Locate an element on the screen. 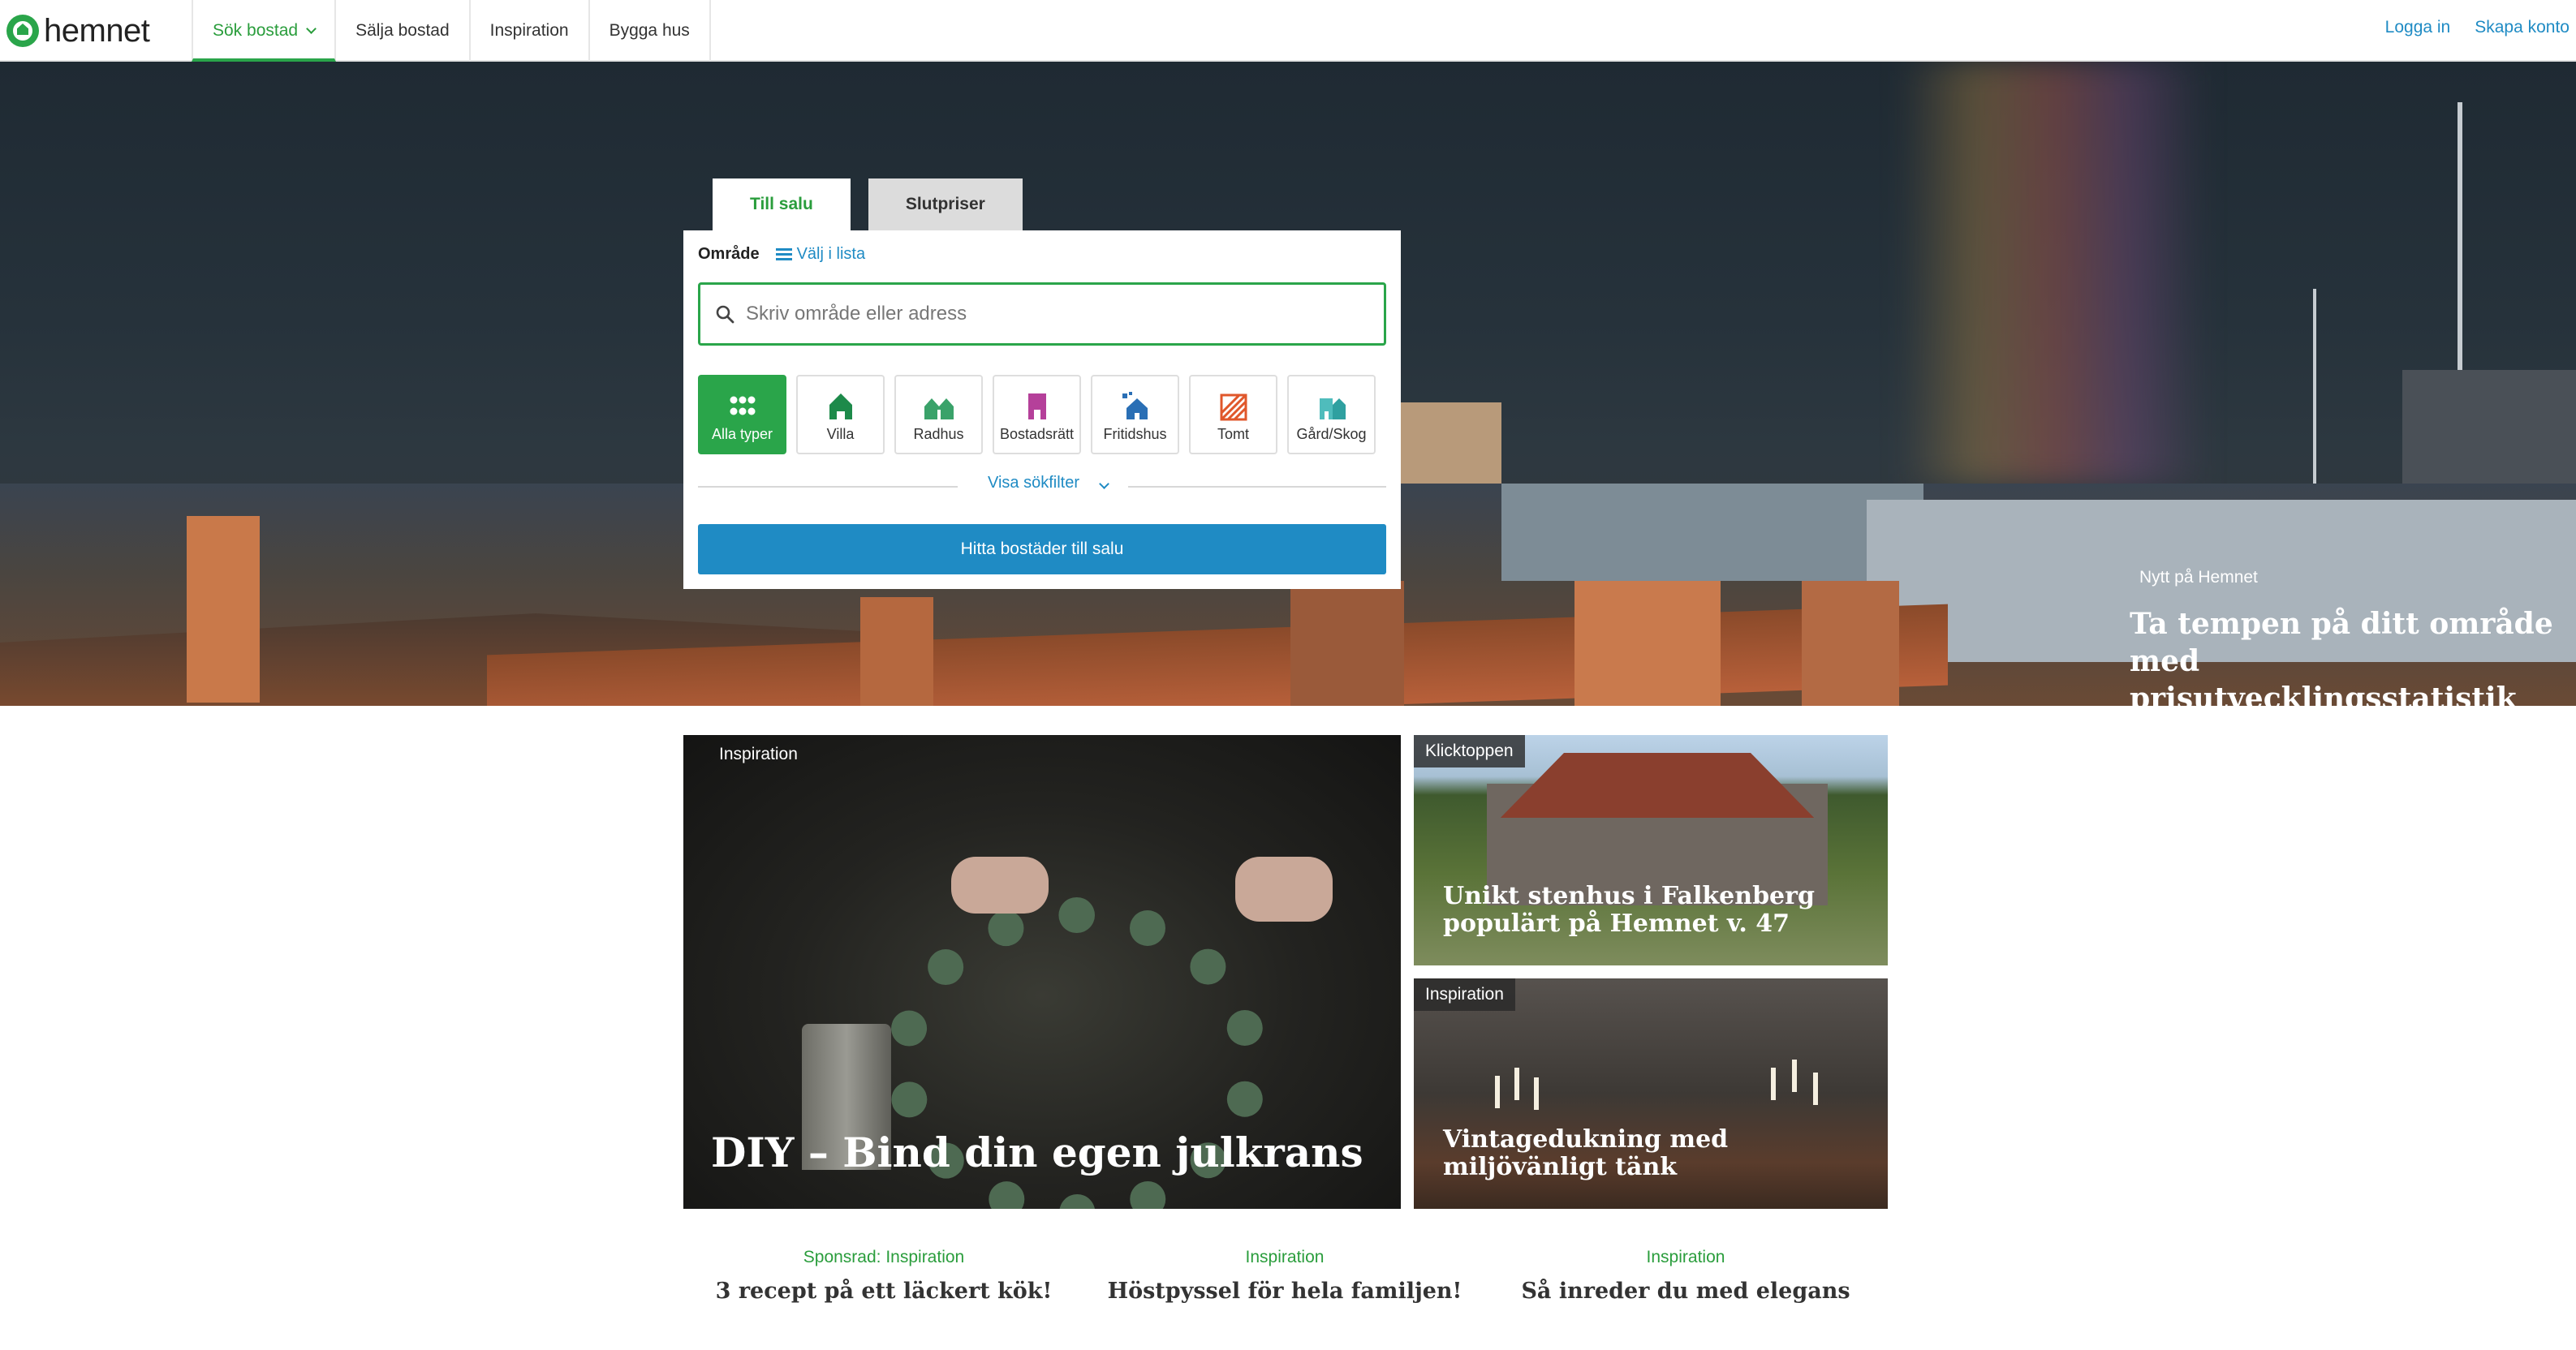 This screenshot has height=1350, width=2576. hero-building is located at coordinates (1712, 532).